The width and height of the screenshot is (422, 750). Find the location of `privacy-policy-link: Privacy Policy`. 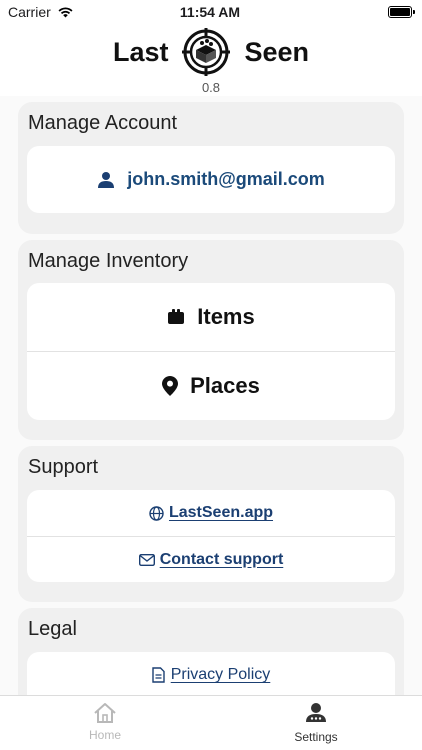

privacy-policy-link: Privacy Policy is located at coordinates (211, 673).